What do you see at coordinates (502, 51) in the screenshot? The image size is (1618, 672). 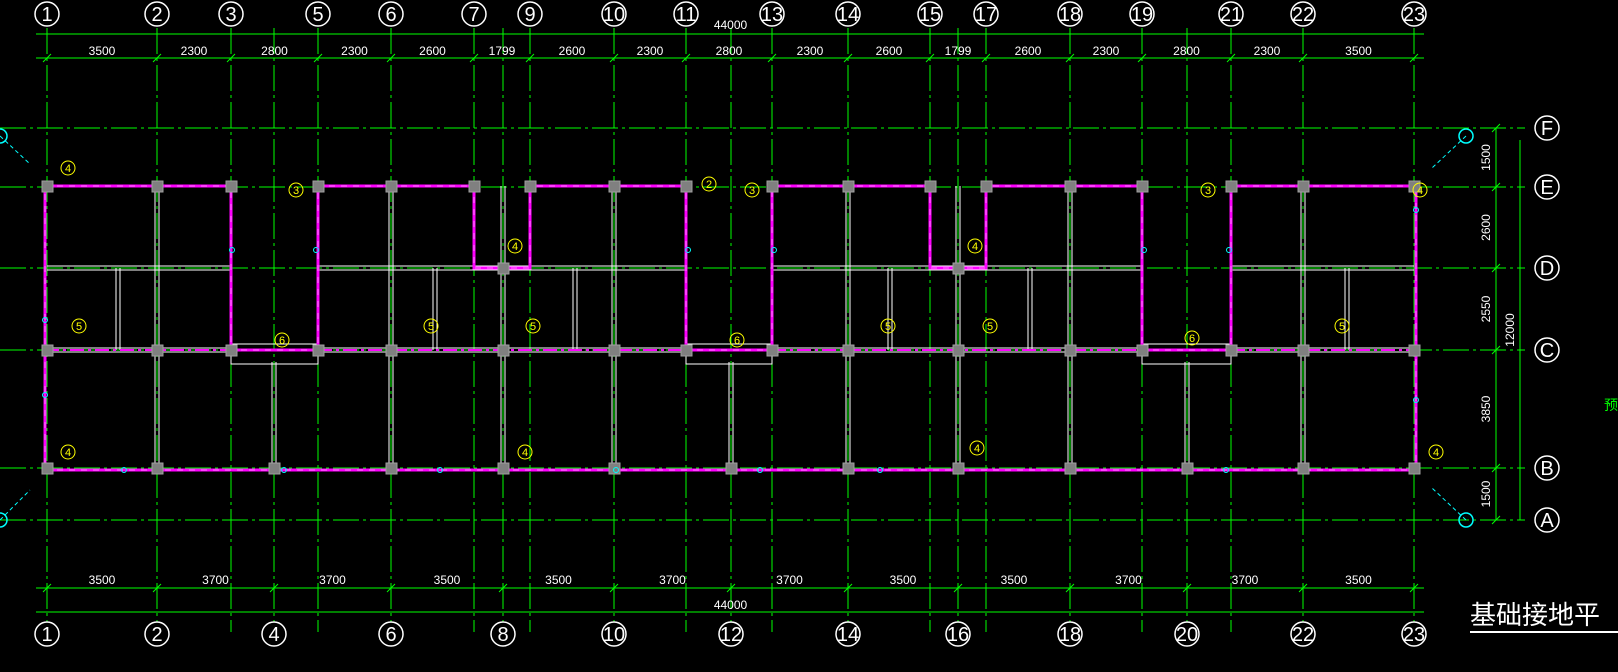 I see `dim-label-top: 1799` at bounding box center [502, 51].